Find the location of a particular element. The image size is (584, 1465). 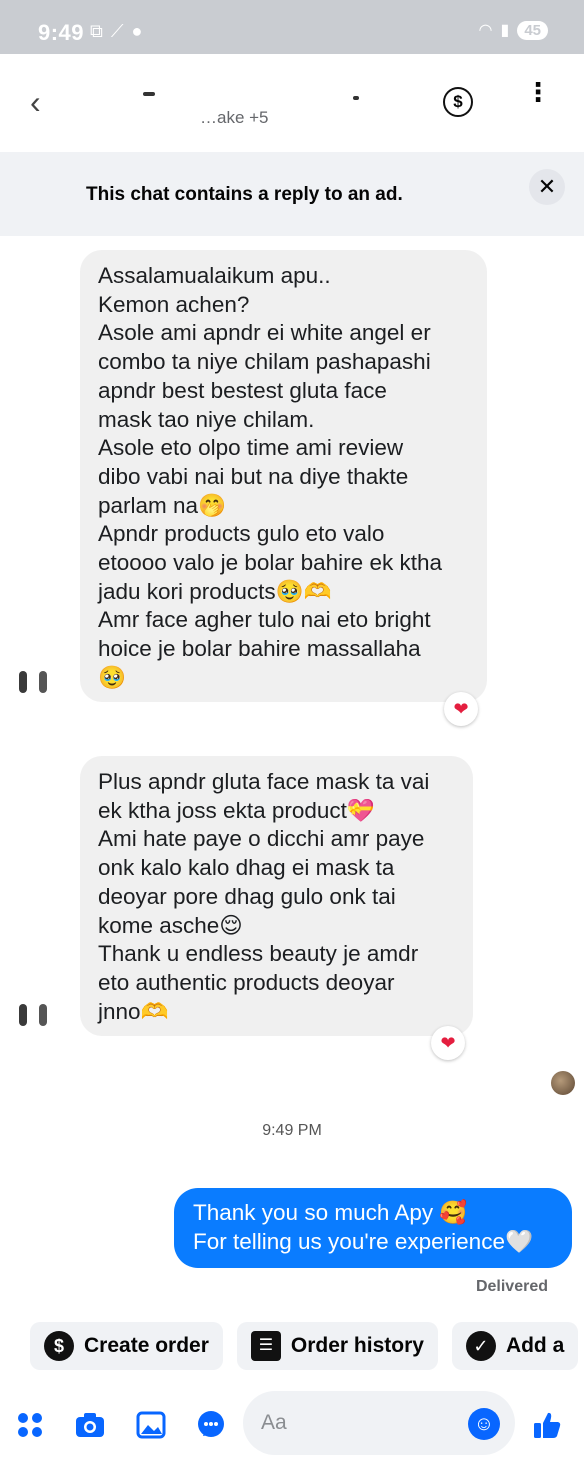

message-line: mask tao niye chilam. is located at coordinates (206, 419).